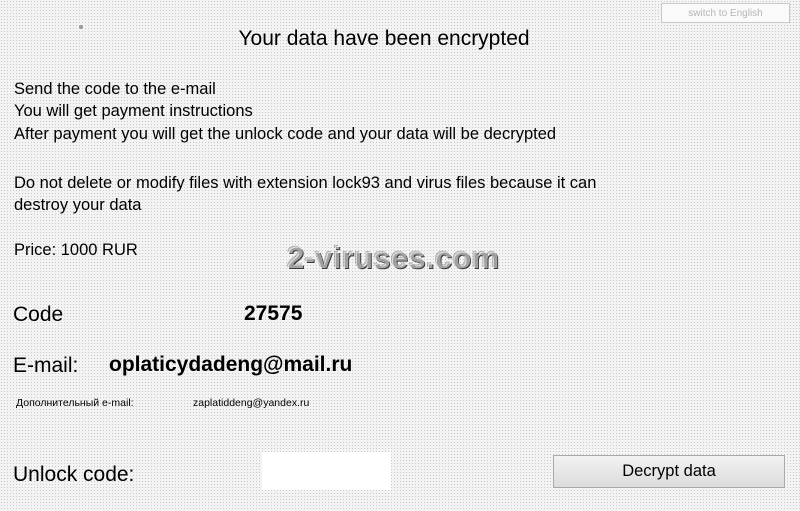  What do you see at coordinates (231, 364) in the screenshot?
I see `email-value: oplaticydadeng@mail.ru` at bounding box center [231, 364].